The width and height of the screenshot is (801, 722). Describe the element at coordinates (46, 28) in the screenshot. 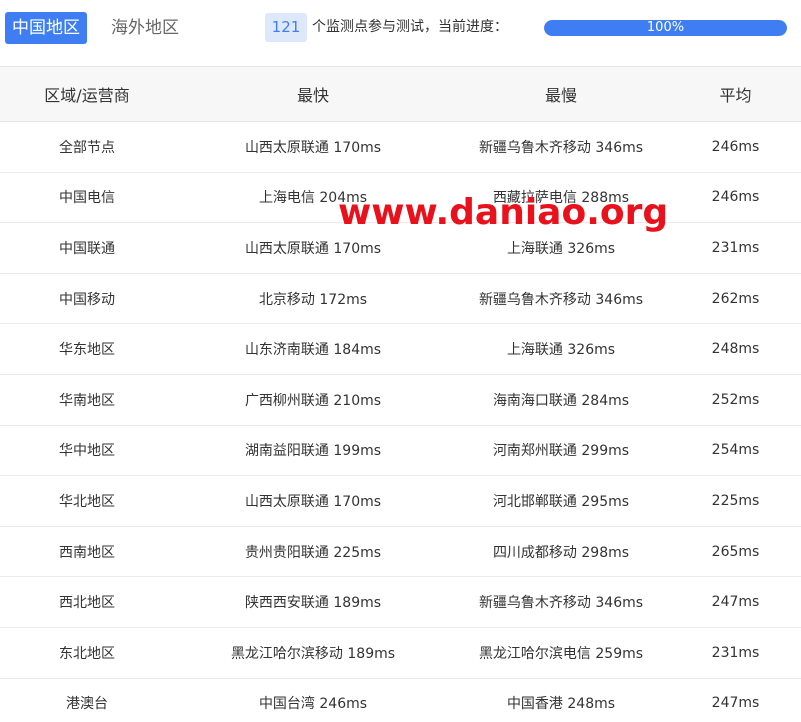

I see `tab-china: 中国地区` at that location.